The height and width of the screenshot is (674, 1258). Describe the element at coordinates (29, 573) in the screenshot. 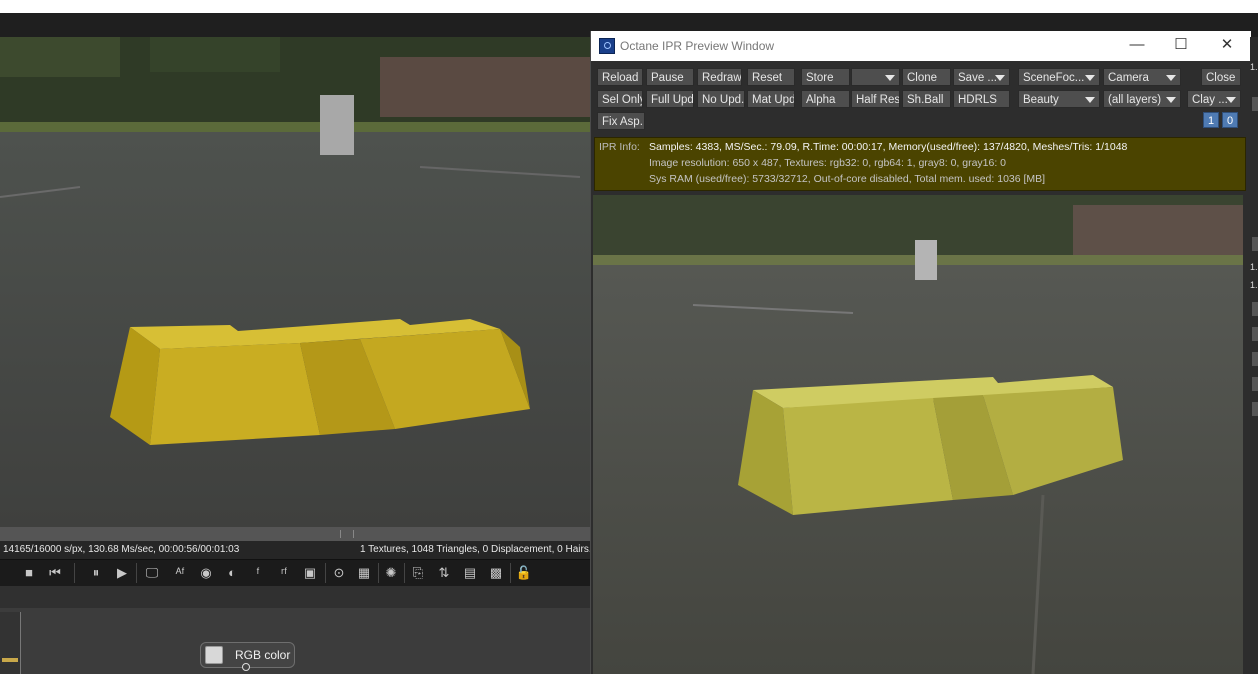

I see `stop-icon: ■` at that location.